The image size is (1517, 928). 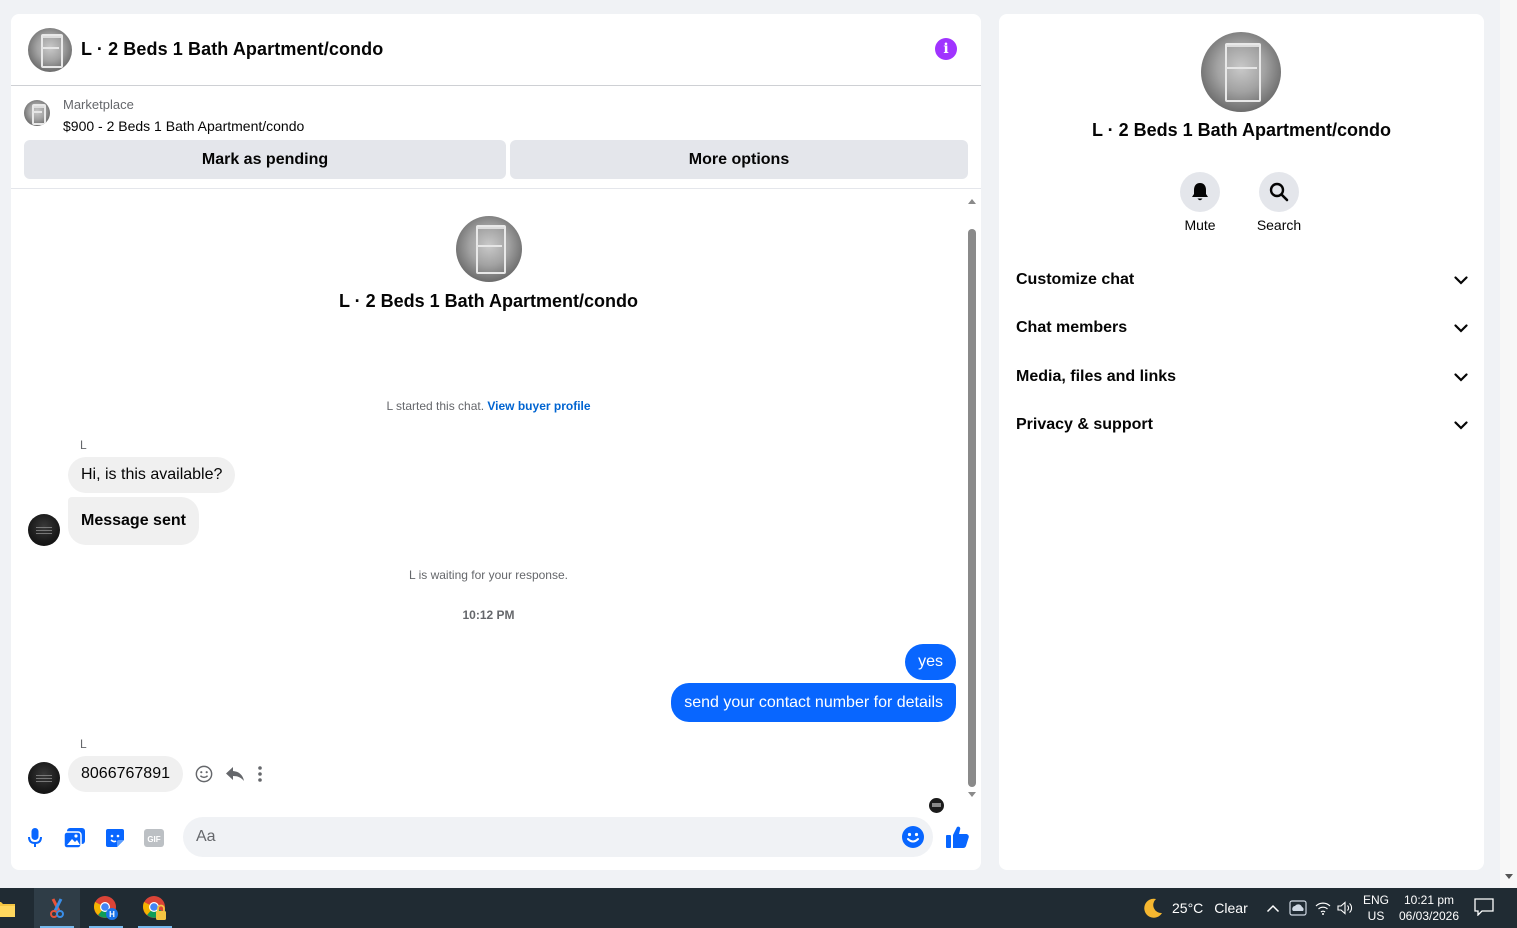 What do you see at coordinates (155, 908) in the screenshot?
I see `chrome-profile-locked-taskbar-icon` at bounding box center [155, 908].